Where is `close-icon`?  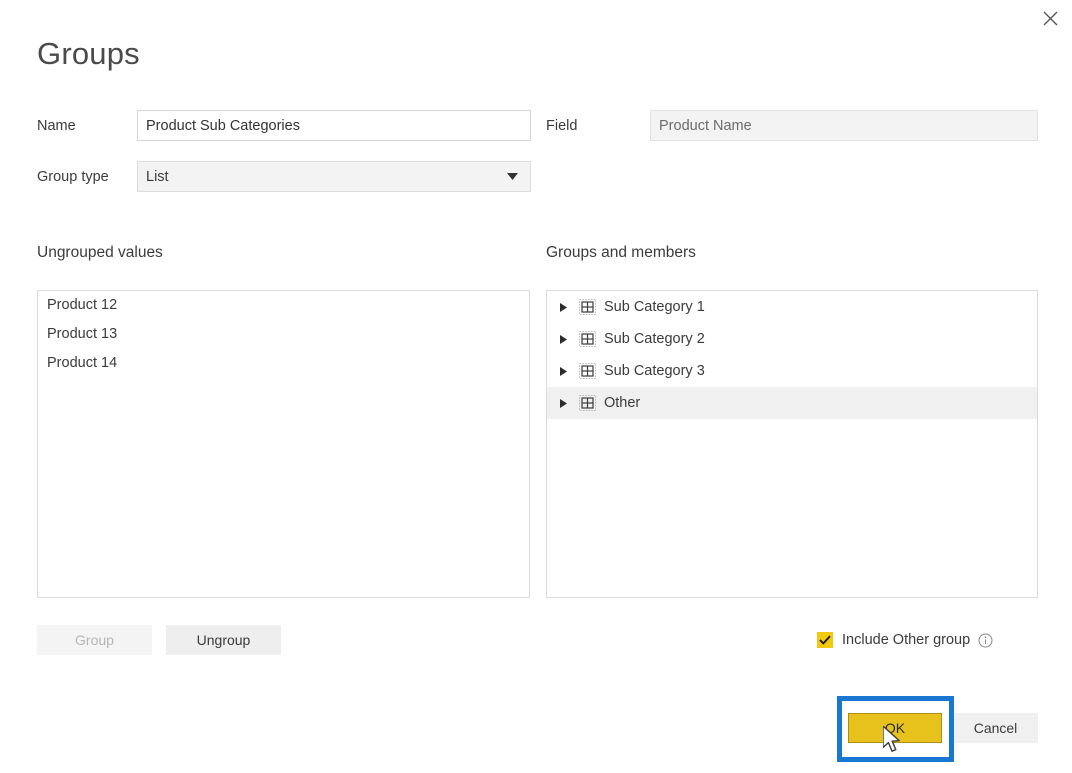 close-icon is located at coordinates (1050, 18).